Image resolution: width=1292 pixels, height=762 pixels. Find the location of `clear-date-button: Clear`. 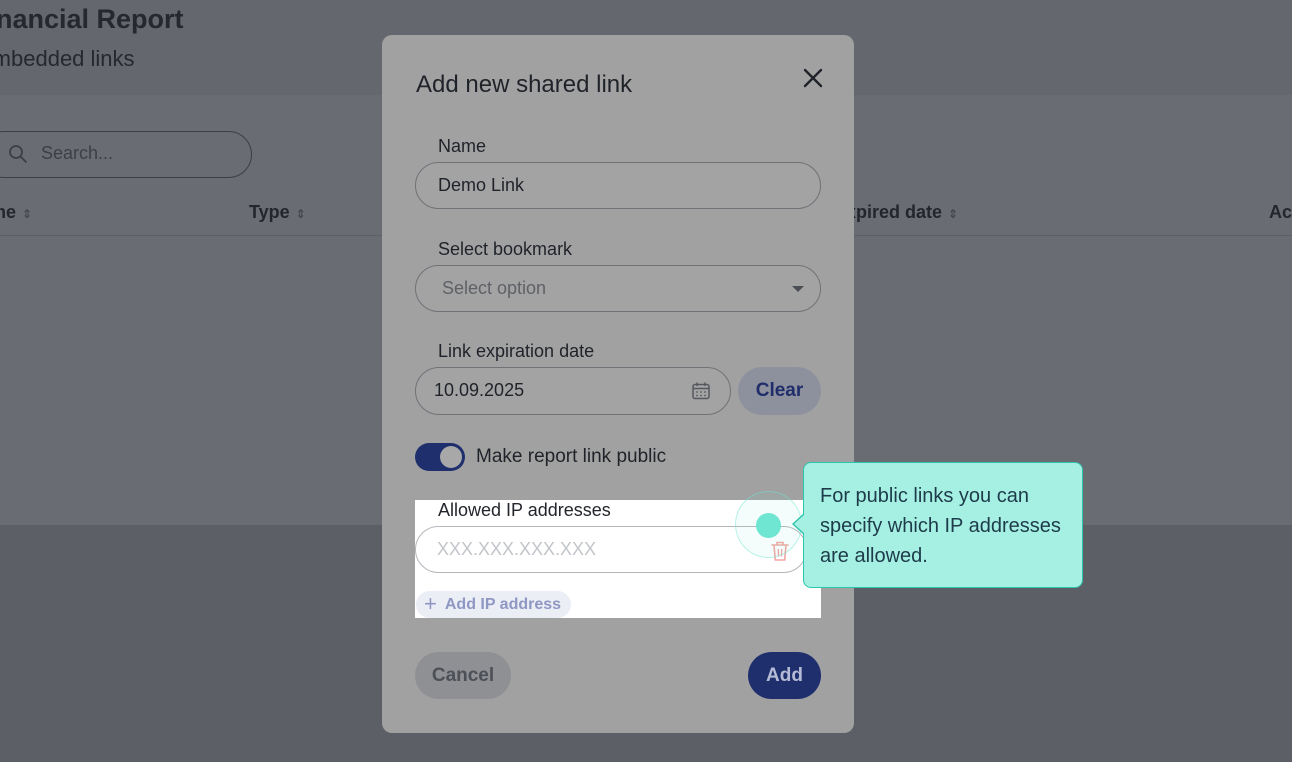

clear-date-button: Clear is located at coordinates (779, 391).